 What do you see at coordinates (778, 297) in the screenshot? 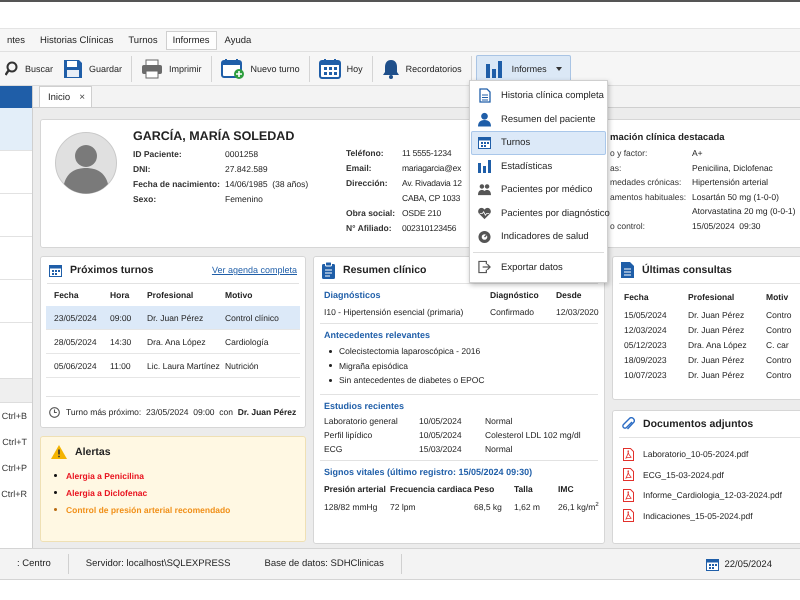
I see `column-header: Motiv` at bounding box center [778, 297].